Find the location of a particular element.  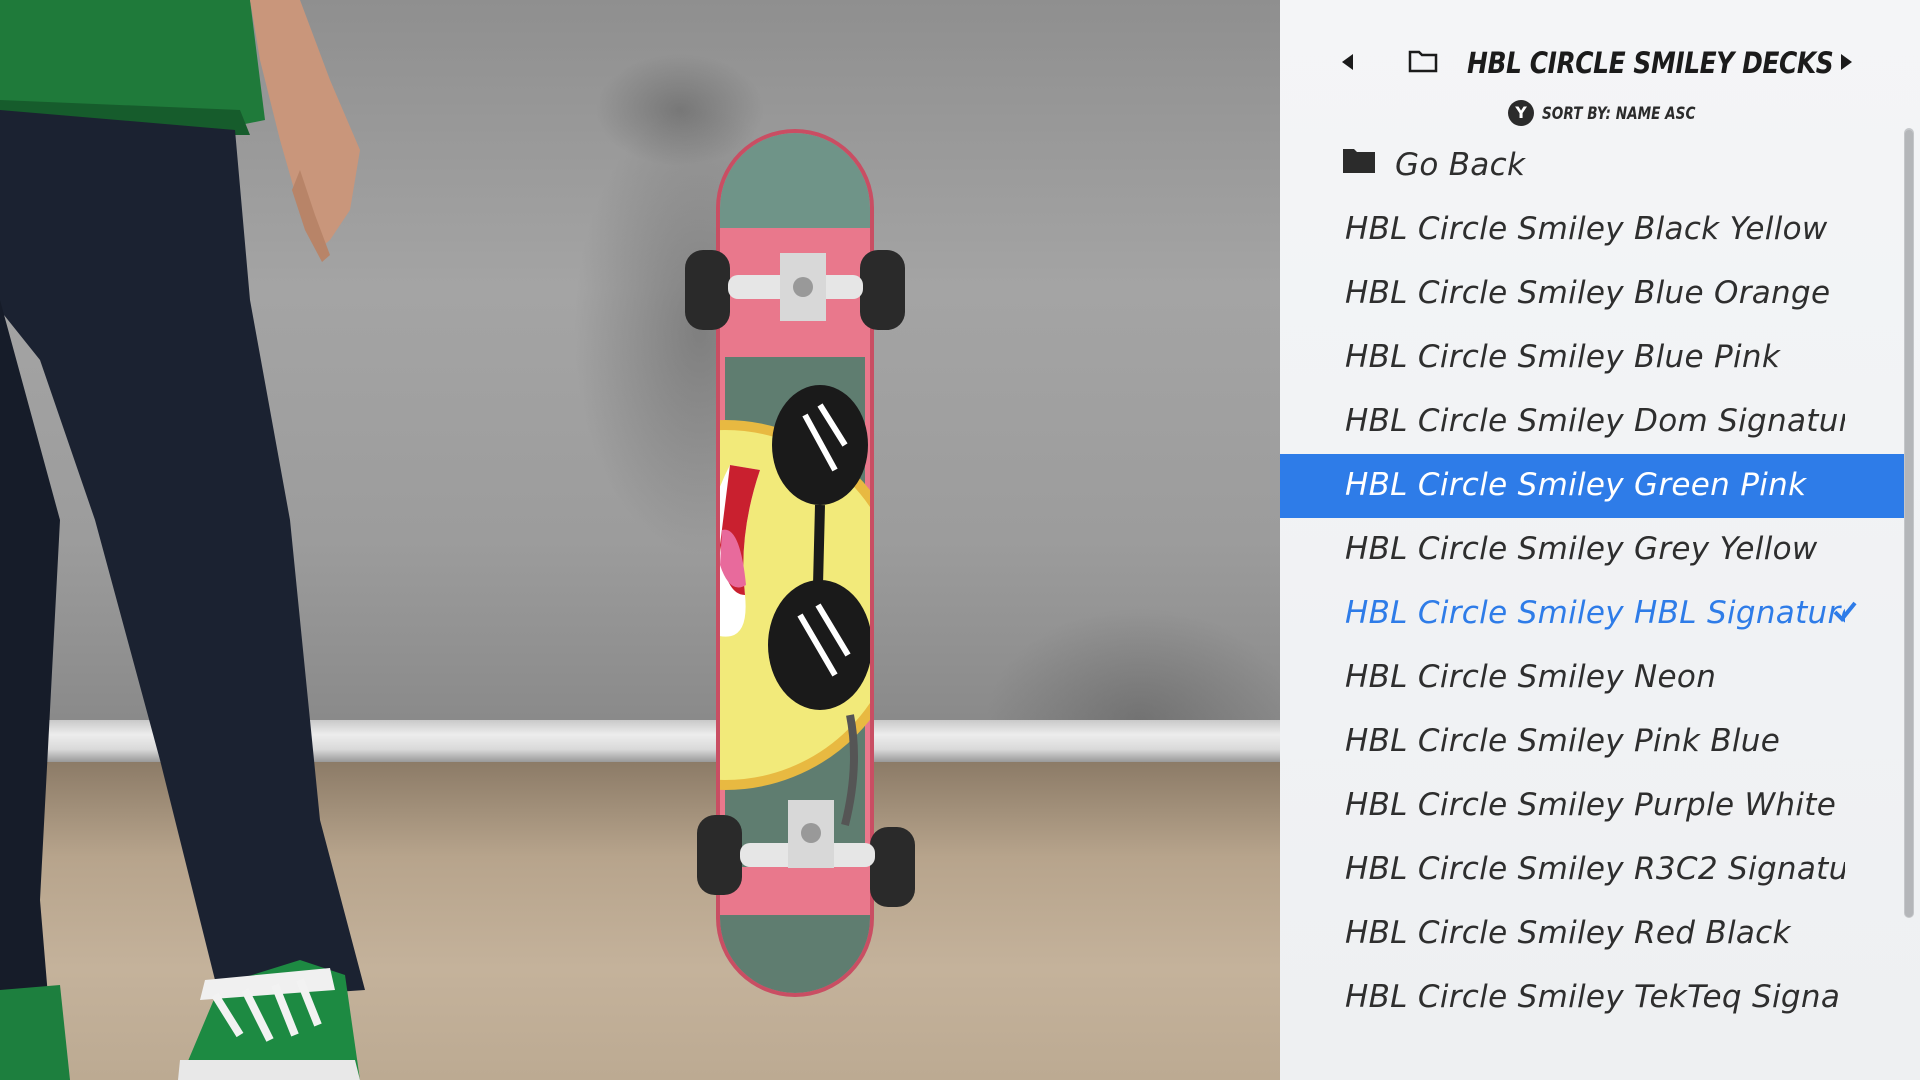

deck-item-label: HBL Circle Smiley Neon is located at coordinates (1531, 677).